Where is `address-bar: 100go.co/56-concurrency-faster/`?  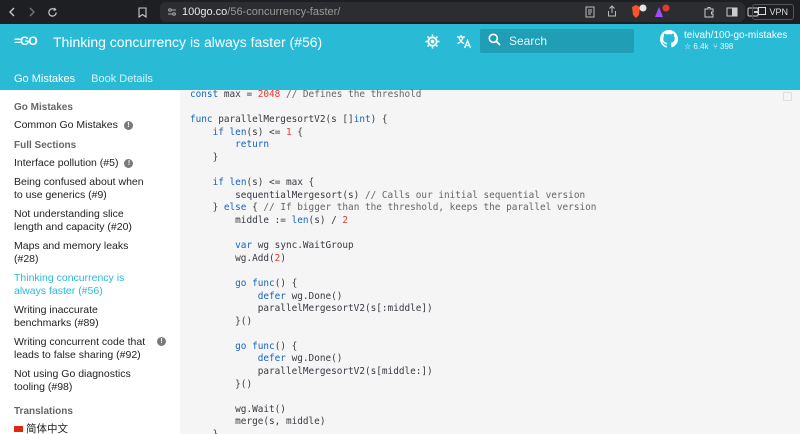 address-bar: 100go.co/56-concurrency-faster/ is located at coordinates (452, 12).